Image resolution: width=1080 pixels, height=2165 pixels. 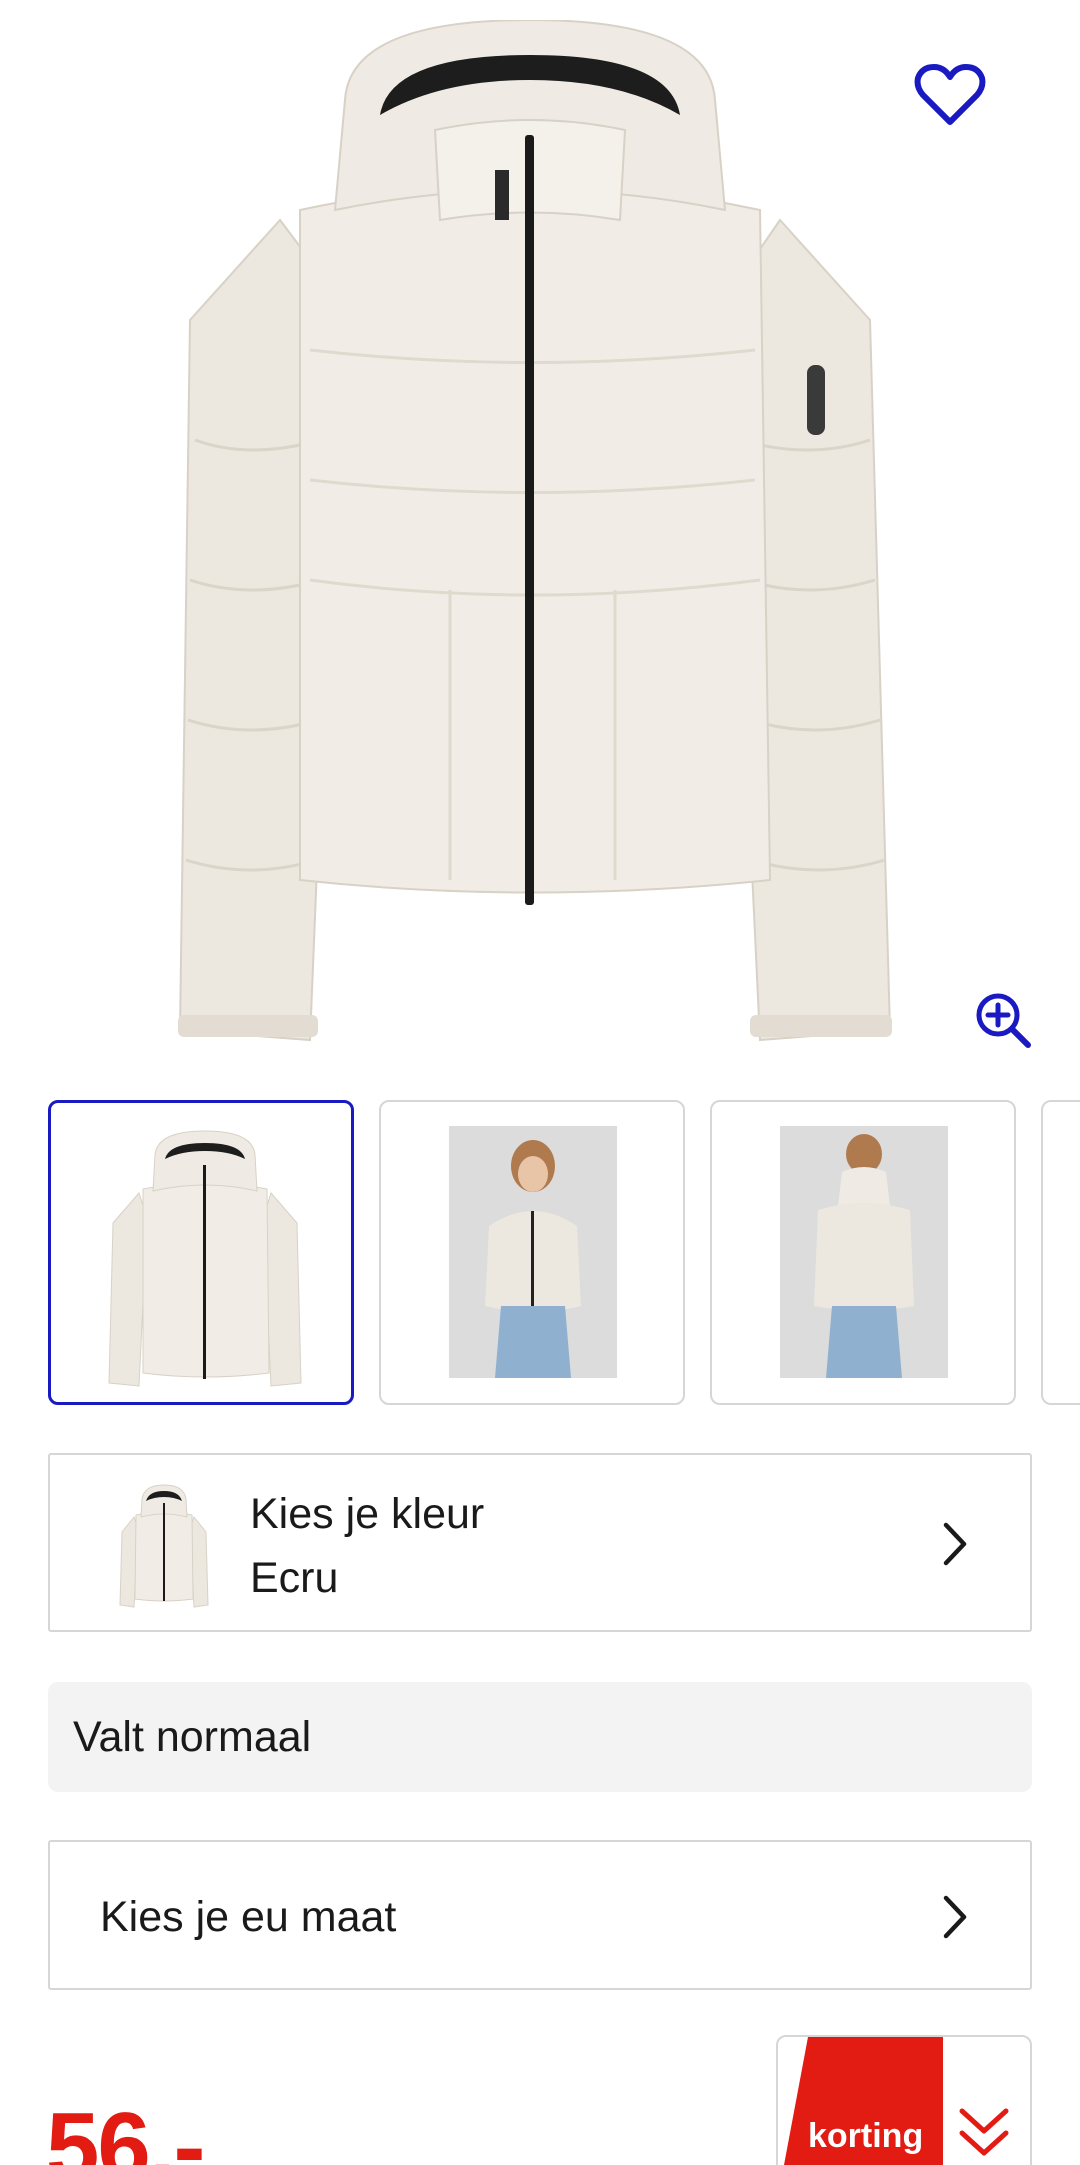 I want to click on size-label: Kies je eu maat, so click(x=248, y=1917).